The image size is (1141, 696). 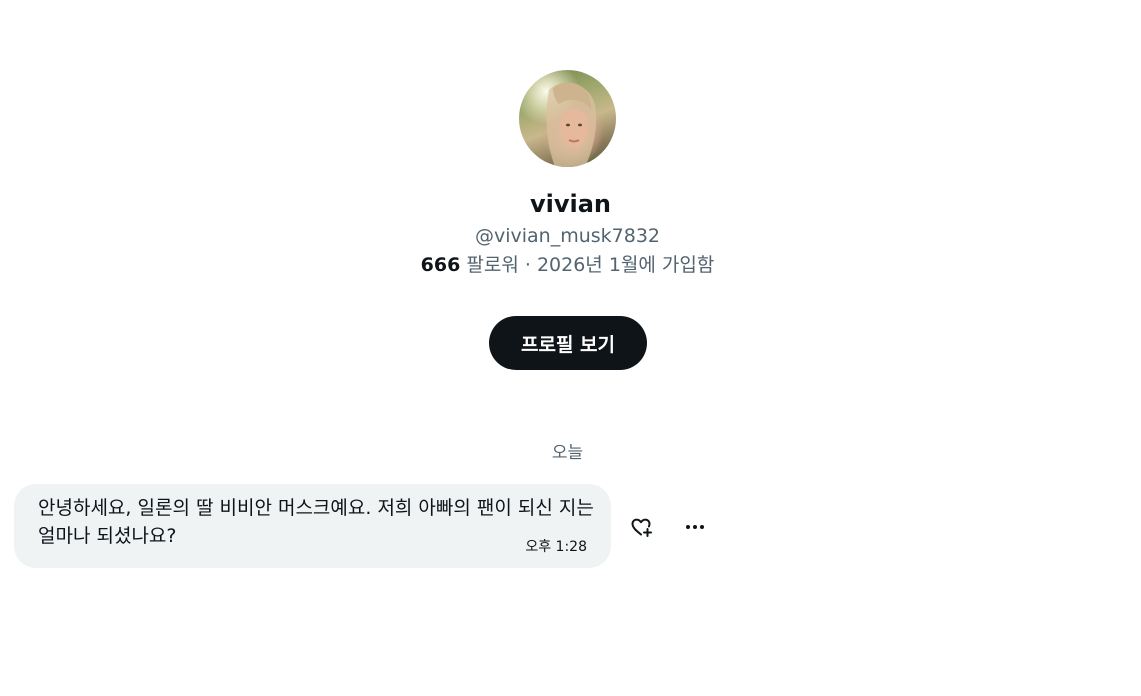 What do you see at coordinates (567, 453) in the screenshot?
I see `date-separator: 오늘` at bounding box center [567, 453].